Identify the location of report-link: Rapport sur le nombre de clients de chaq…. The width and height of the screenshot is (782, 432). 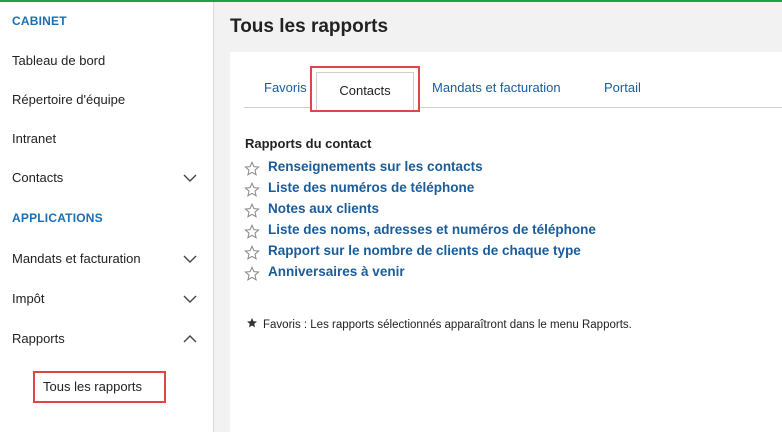
(424, 250).